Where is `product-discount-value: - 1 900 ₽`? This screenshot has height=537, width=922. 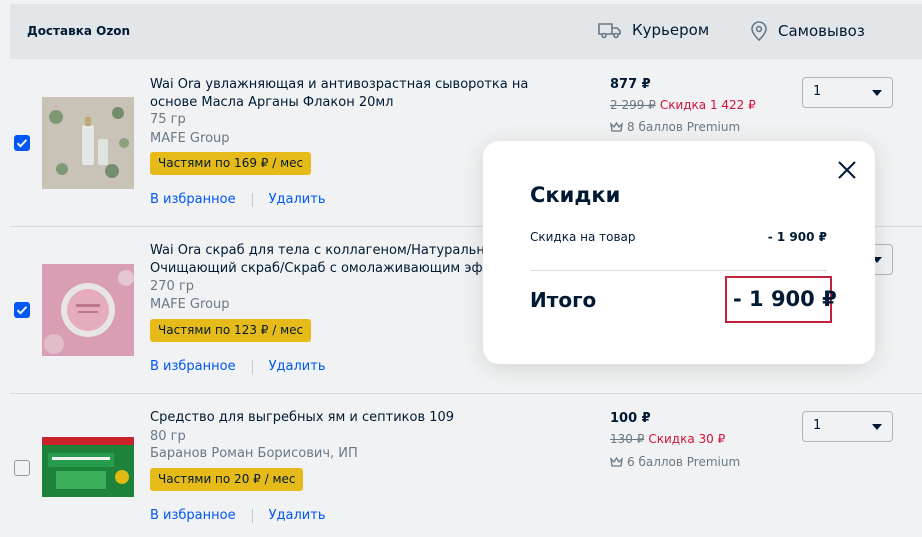
product-discount-value: - 1 900 ₽ is located at coordinates (797, 237).